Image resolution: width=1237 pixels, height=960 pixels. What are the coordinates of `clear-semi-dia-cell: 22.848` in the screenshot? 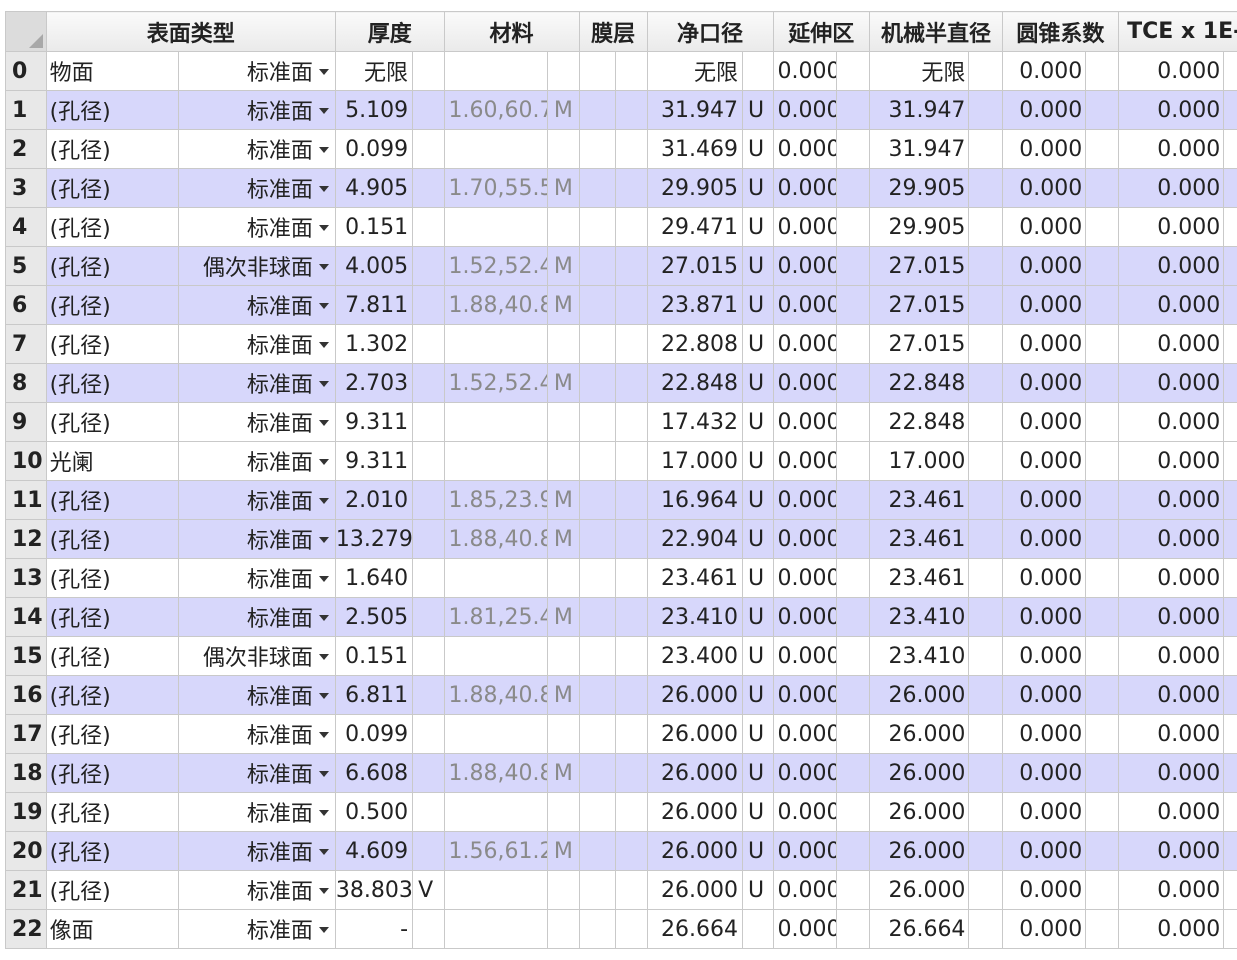 It's located at (695, 383).